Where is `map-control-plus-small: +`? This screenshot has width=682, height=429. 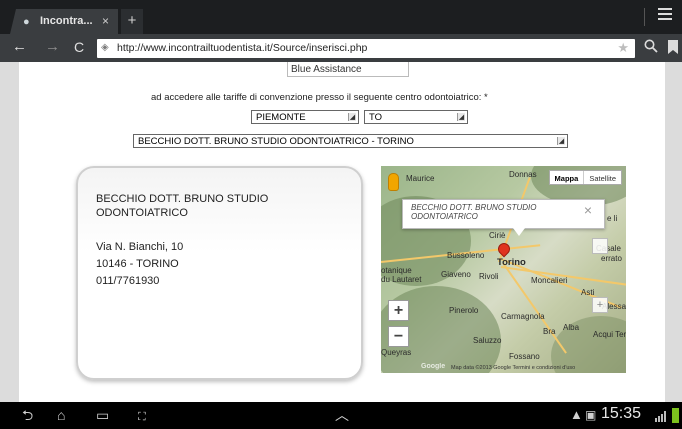
map-control-plus-small: + is located at coordinates (600, 305).